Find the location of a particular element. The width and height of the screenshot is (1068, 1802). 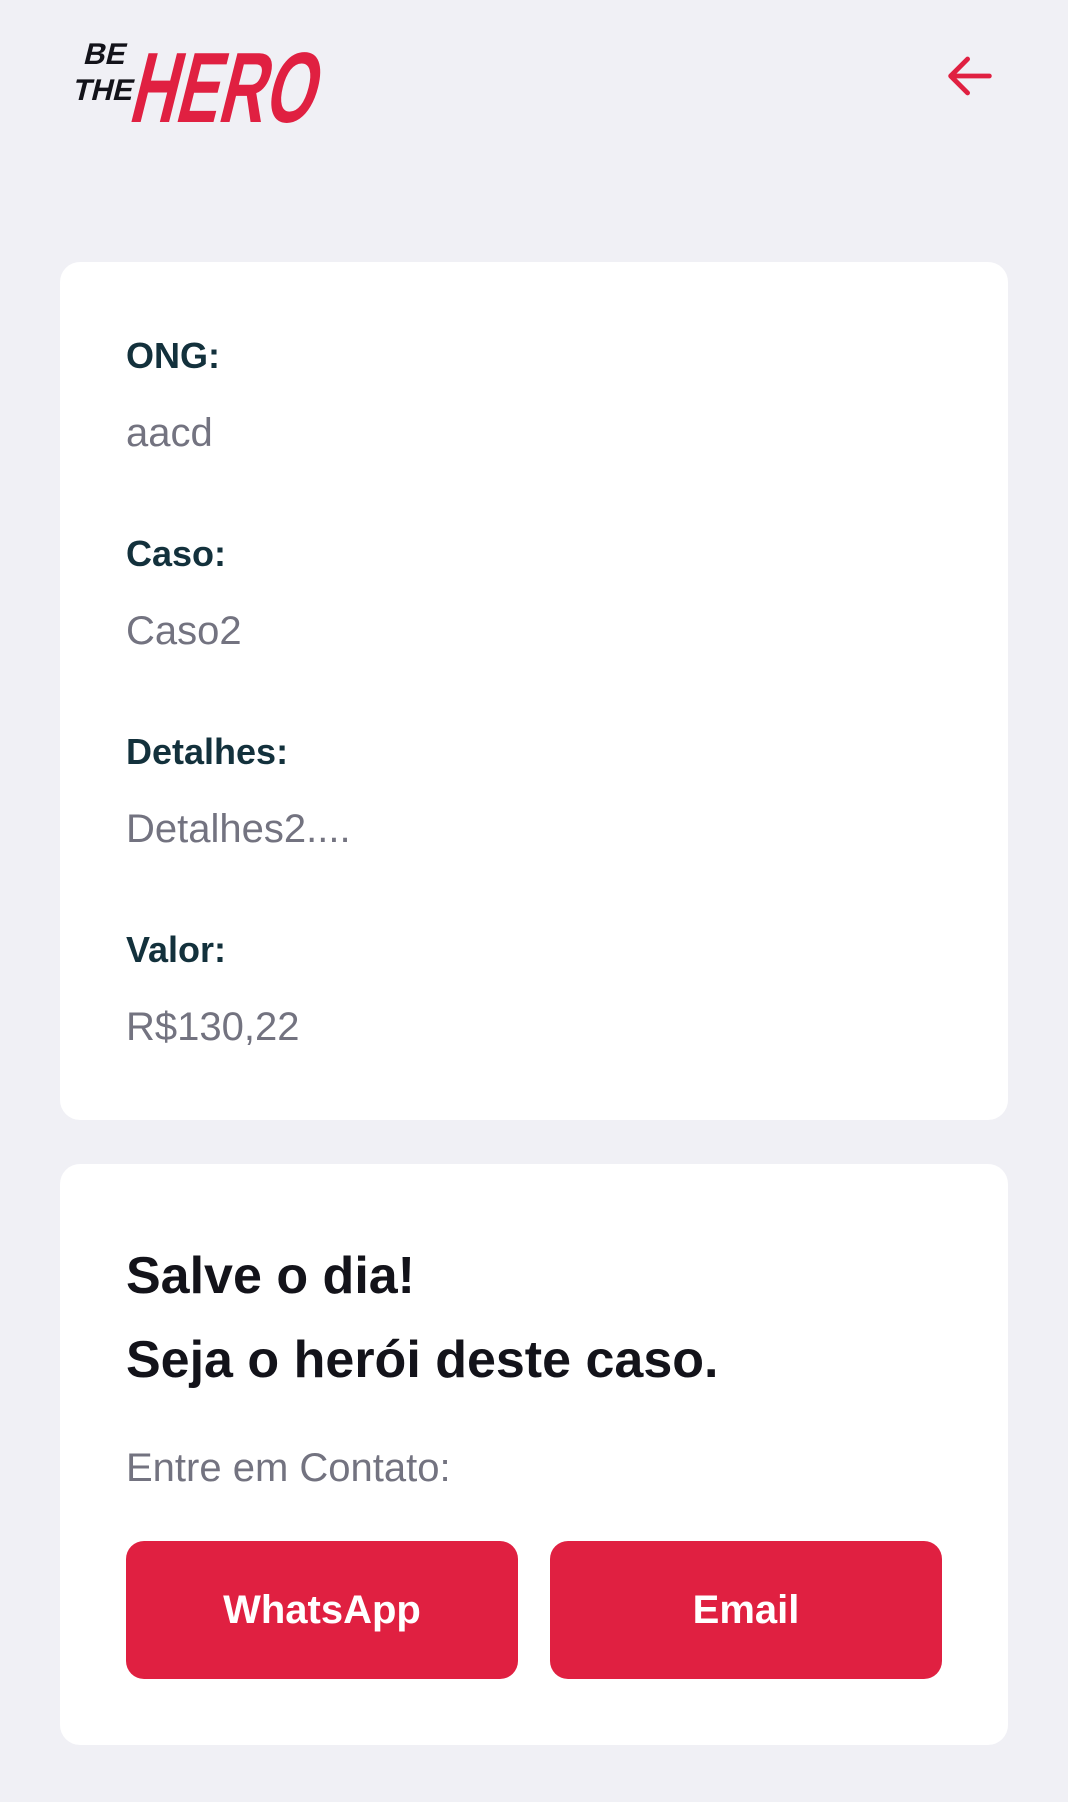

be-the-hero-logo: BE THE HERO is located at coordinates (199, 82).